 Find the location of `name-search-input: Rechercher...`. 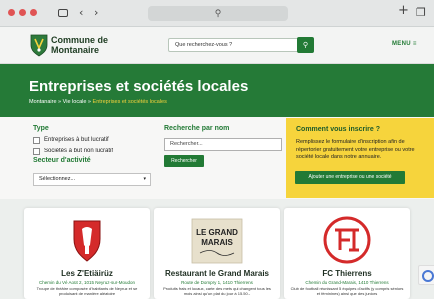

name-search-input: Rechercher... is located at coordinates (223, 144).